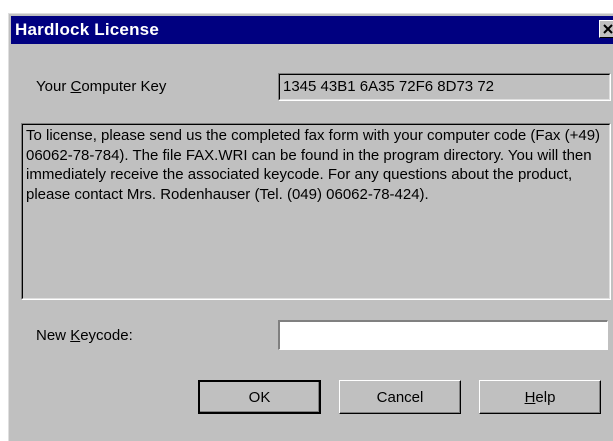  I want to click on ok-button-label: OK, so click(259, 397).